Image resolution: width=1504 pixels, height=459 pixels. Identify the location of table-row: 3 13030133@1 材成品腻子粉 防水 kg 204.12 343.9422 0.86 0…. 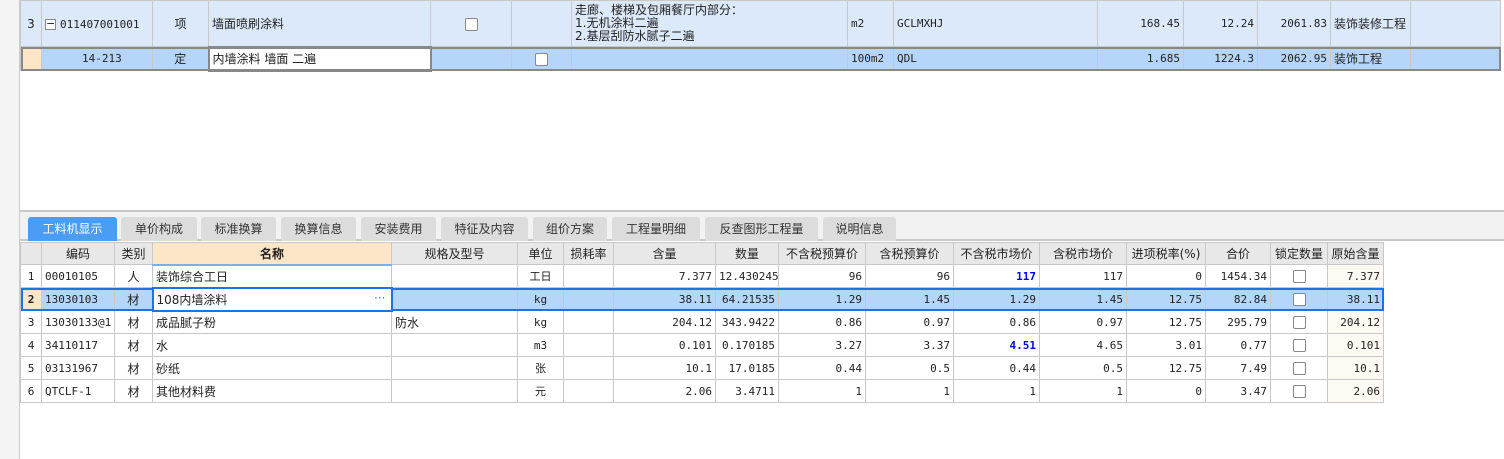
(702, 322).